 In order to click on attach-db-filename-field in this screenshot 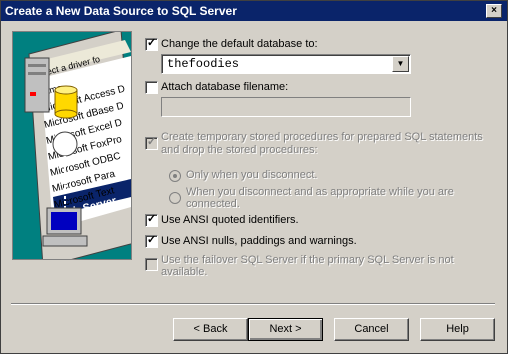, I will do `click(286, 107)`.